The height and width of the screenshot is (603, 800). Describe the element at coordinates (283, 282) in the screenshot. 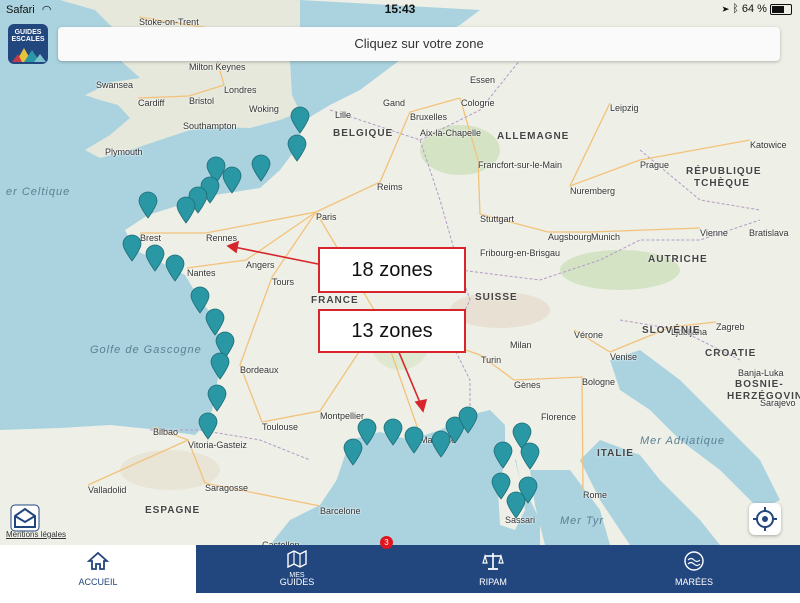

I see `city-label: Tours` at that location.